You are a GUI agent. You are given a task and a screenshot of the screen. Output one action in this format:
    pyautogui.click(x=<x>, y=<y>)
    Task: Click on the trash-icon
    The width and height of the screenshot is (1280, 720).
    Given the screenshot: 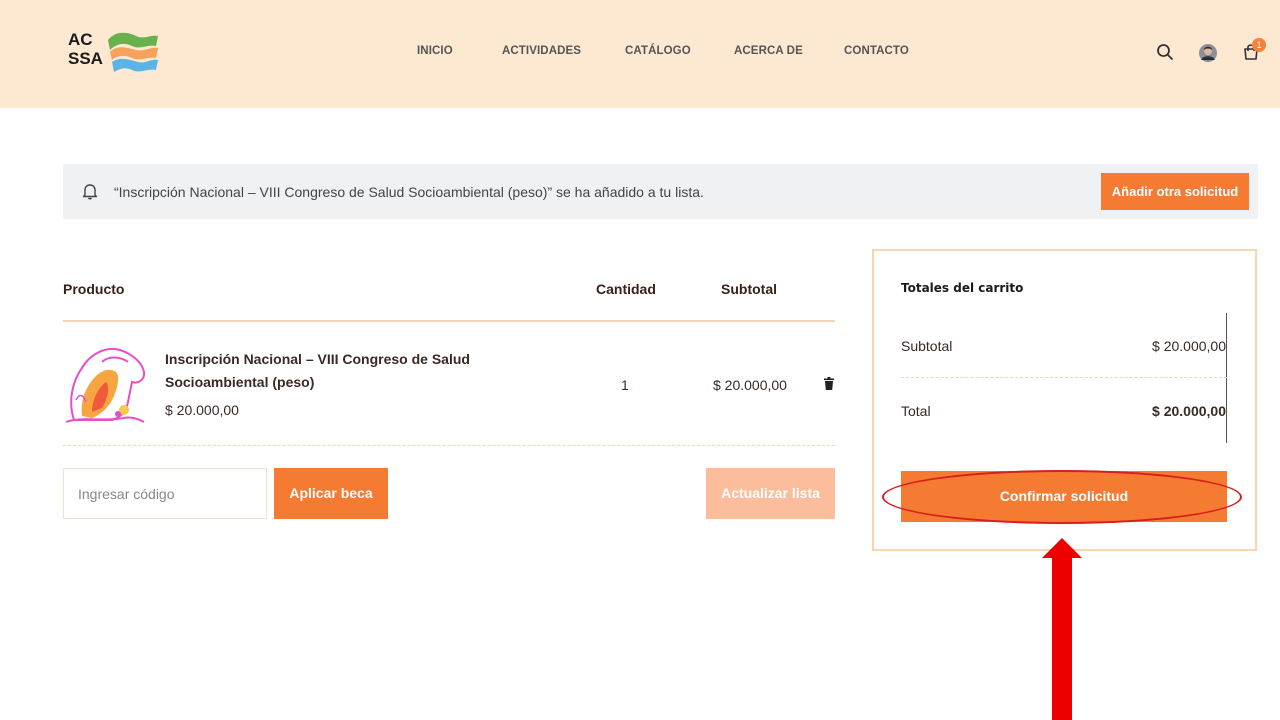 What is the action you would take?
    pyautogui.click(x=829, y=383)
    